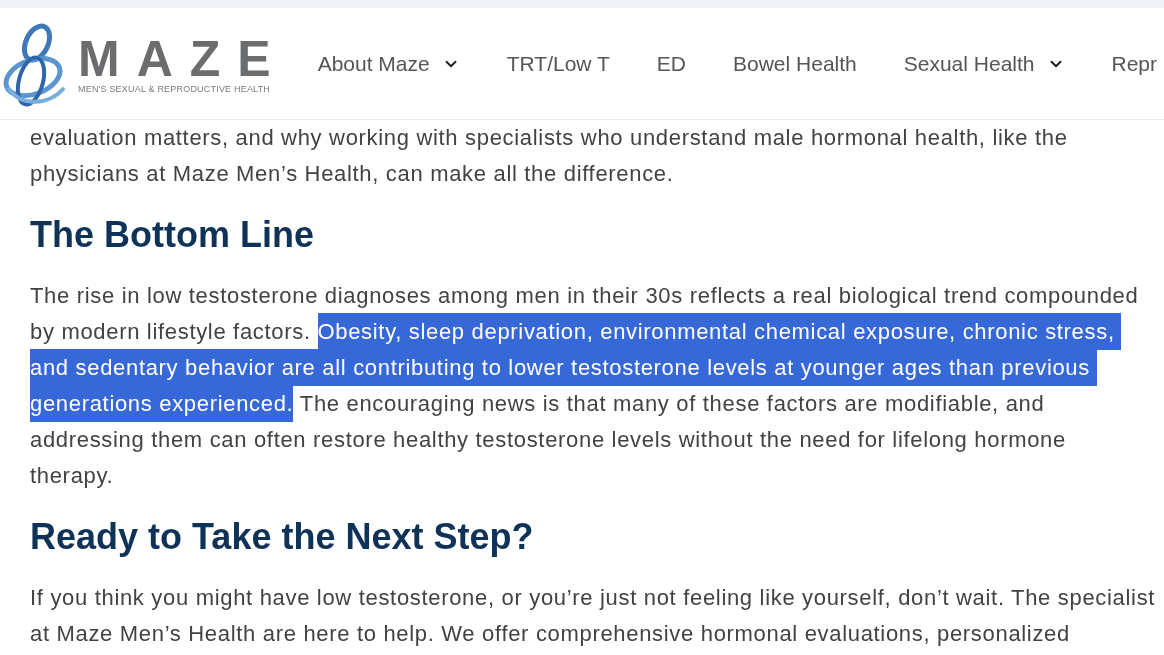 This screenshot has height=655, width=1164. I want to click on nav-link: TRT/Low T, so click(558, 63).